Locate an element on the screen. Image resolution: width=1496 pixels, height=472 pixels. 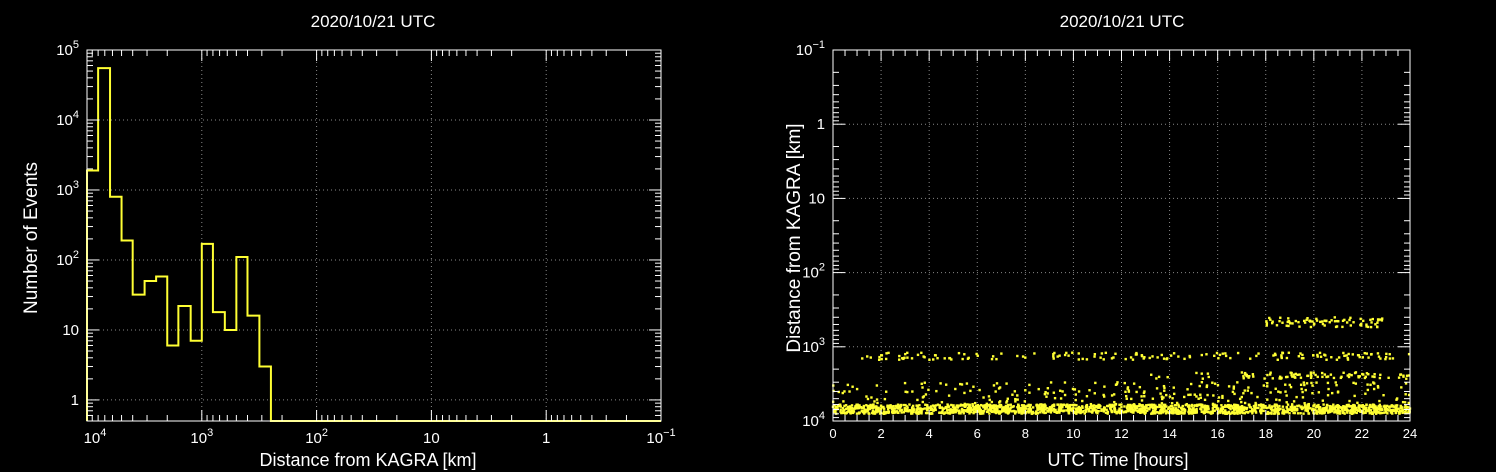
right-x-axis-title: UTC Time [hours] is located at coordinates (1117, 460).